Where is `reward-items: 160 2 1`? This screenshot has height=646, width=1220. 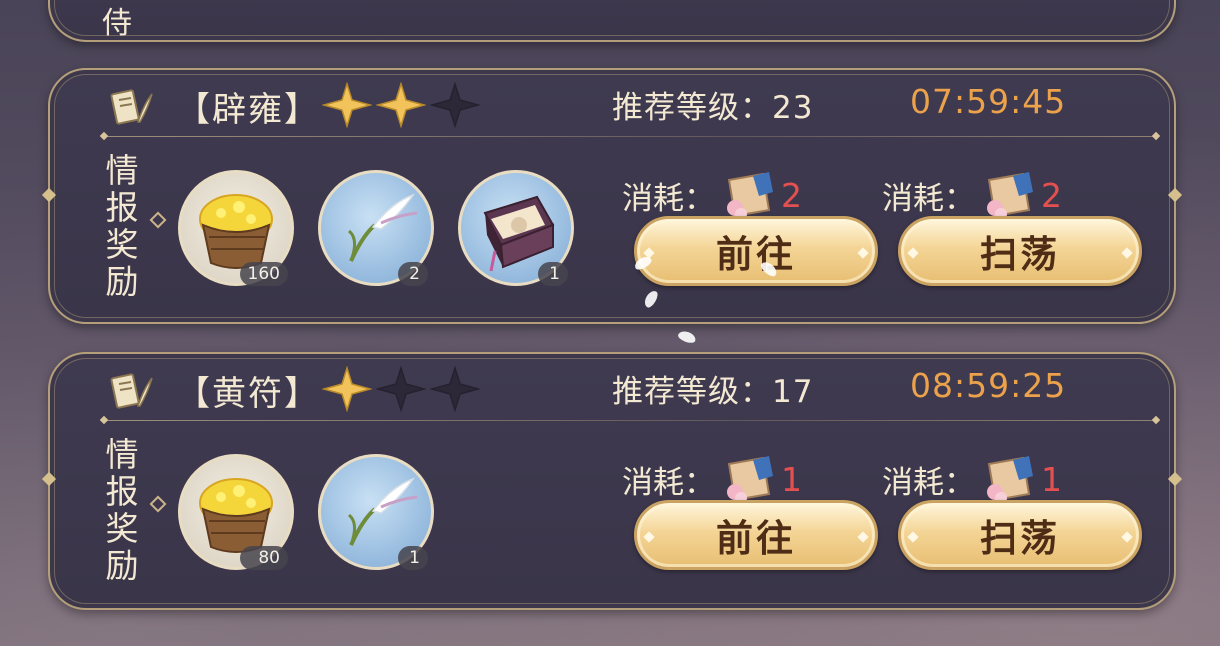
reward-items: 160 2 1 is located at coordinates (376, 228).